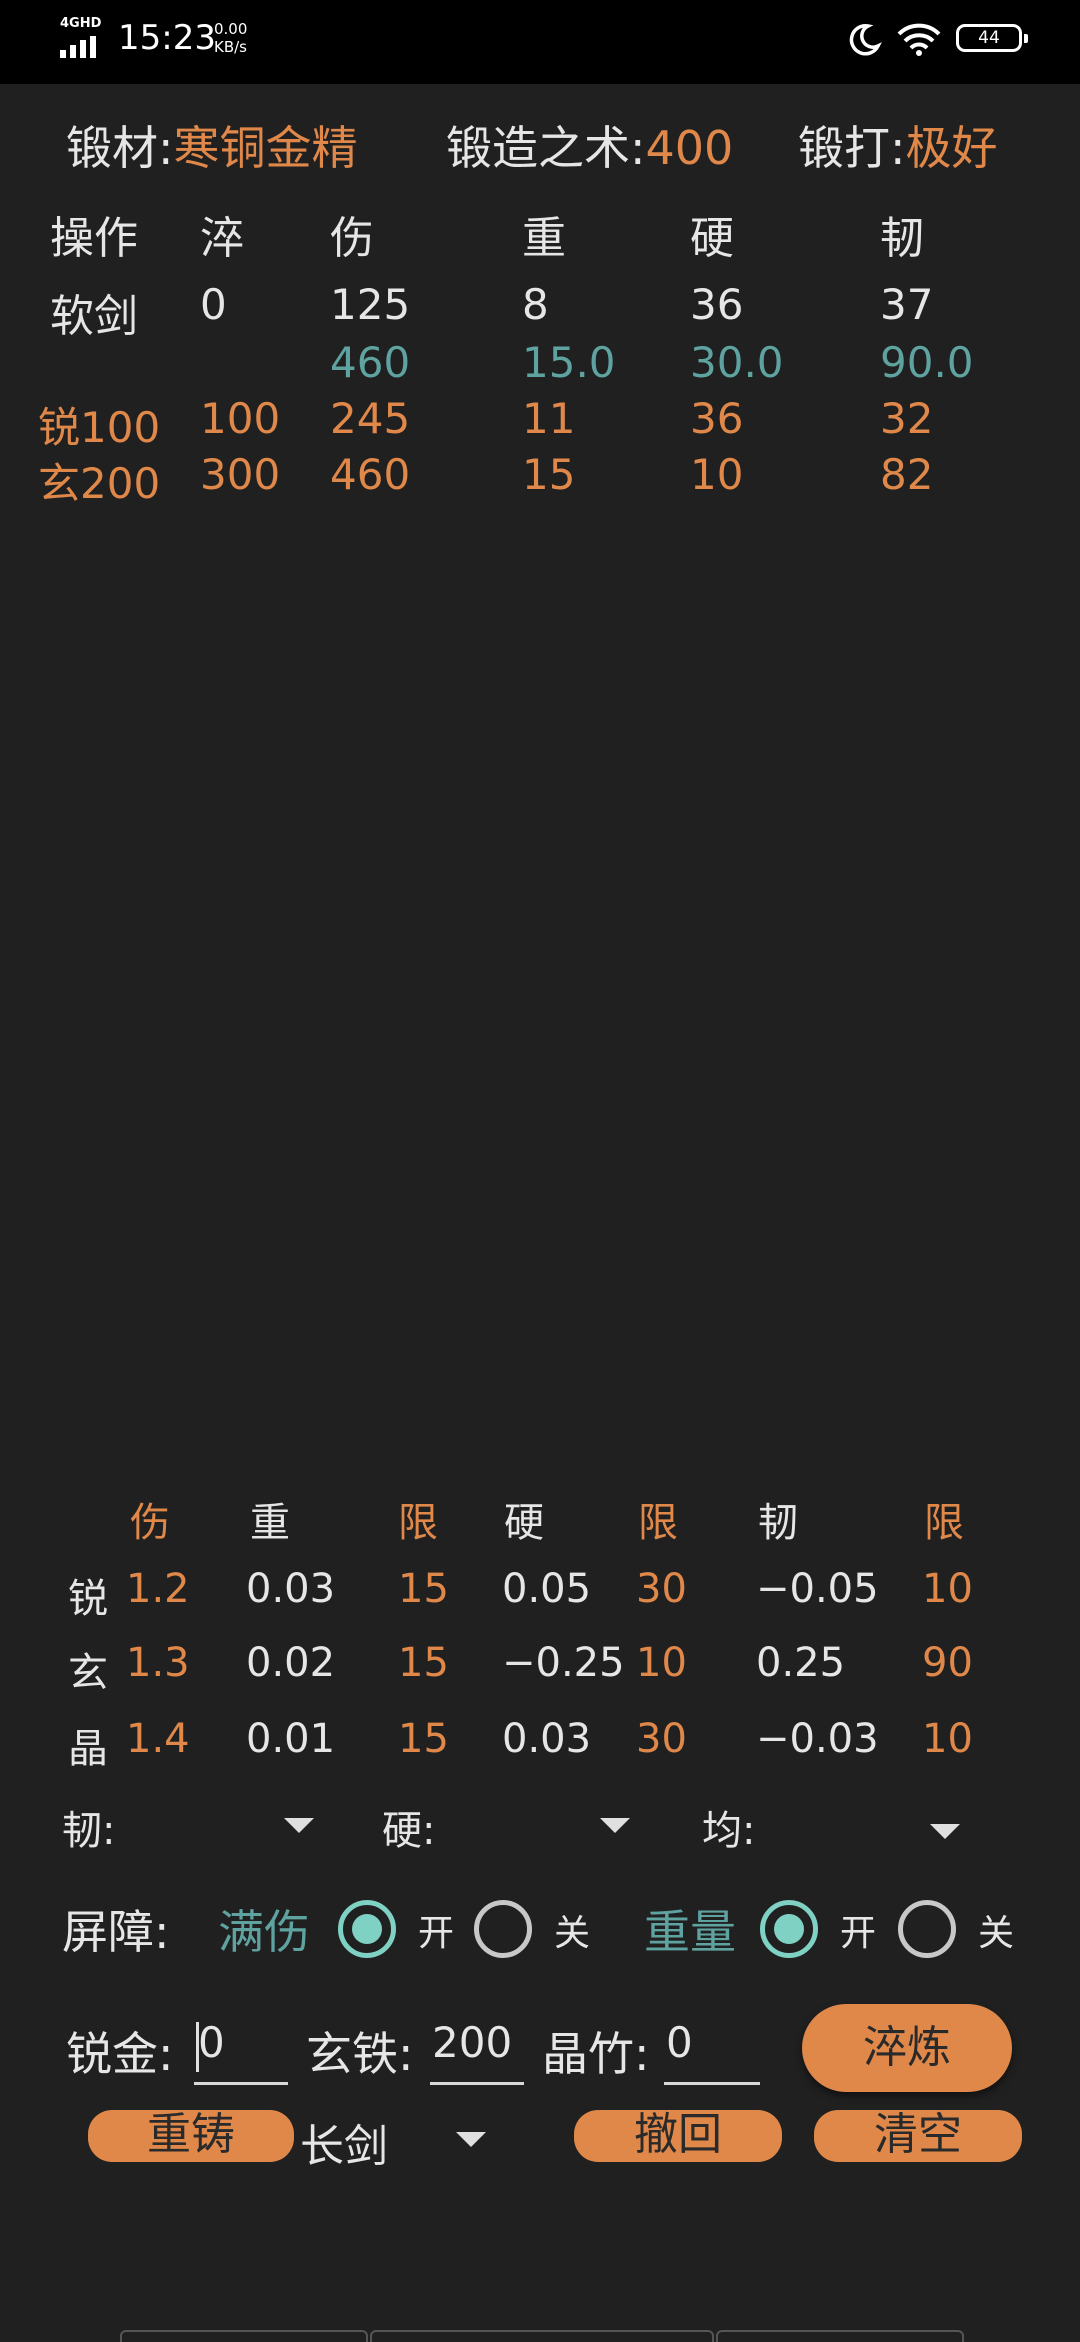 This screenshot has height=2342, width=1080. I want to click on xuan-input-value: 200, so click(472, 2042).